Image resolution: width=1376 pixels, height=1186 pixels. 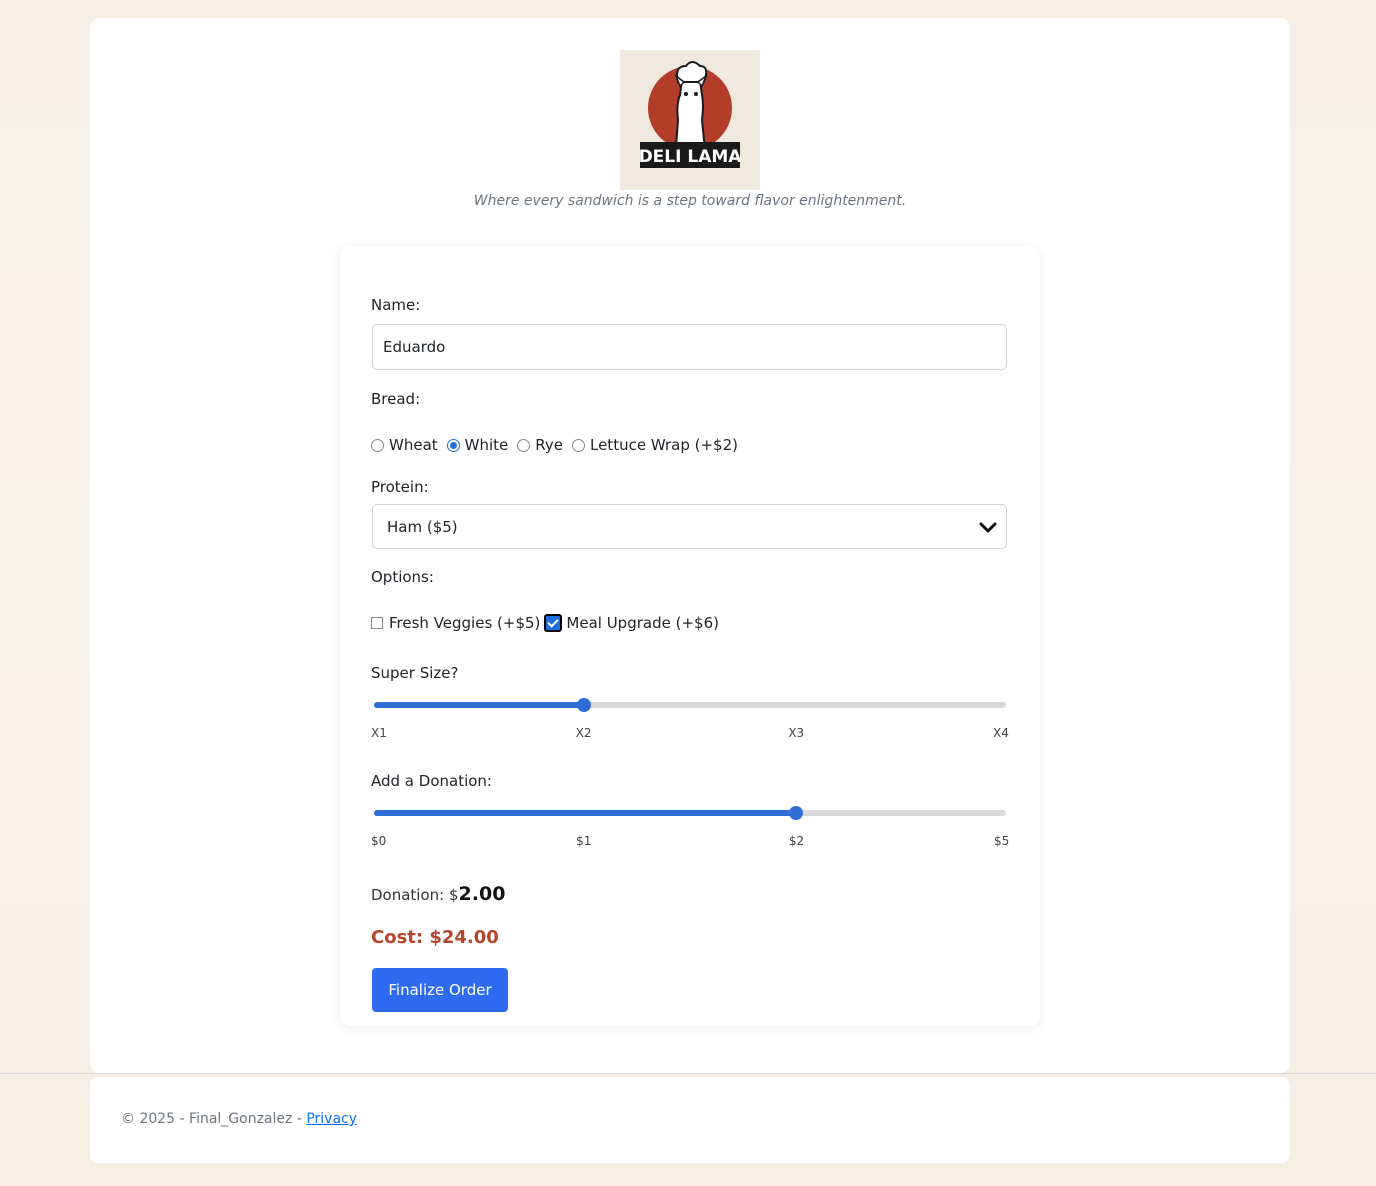 What do you see at coordinates (465, 623) in the screenshot?
I see `checkbox-label: Fresh Veggies (+$5)` at bounding box center [465, 623].